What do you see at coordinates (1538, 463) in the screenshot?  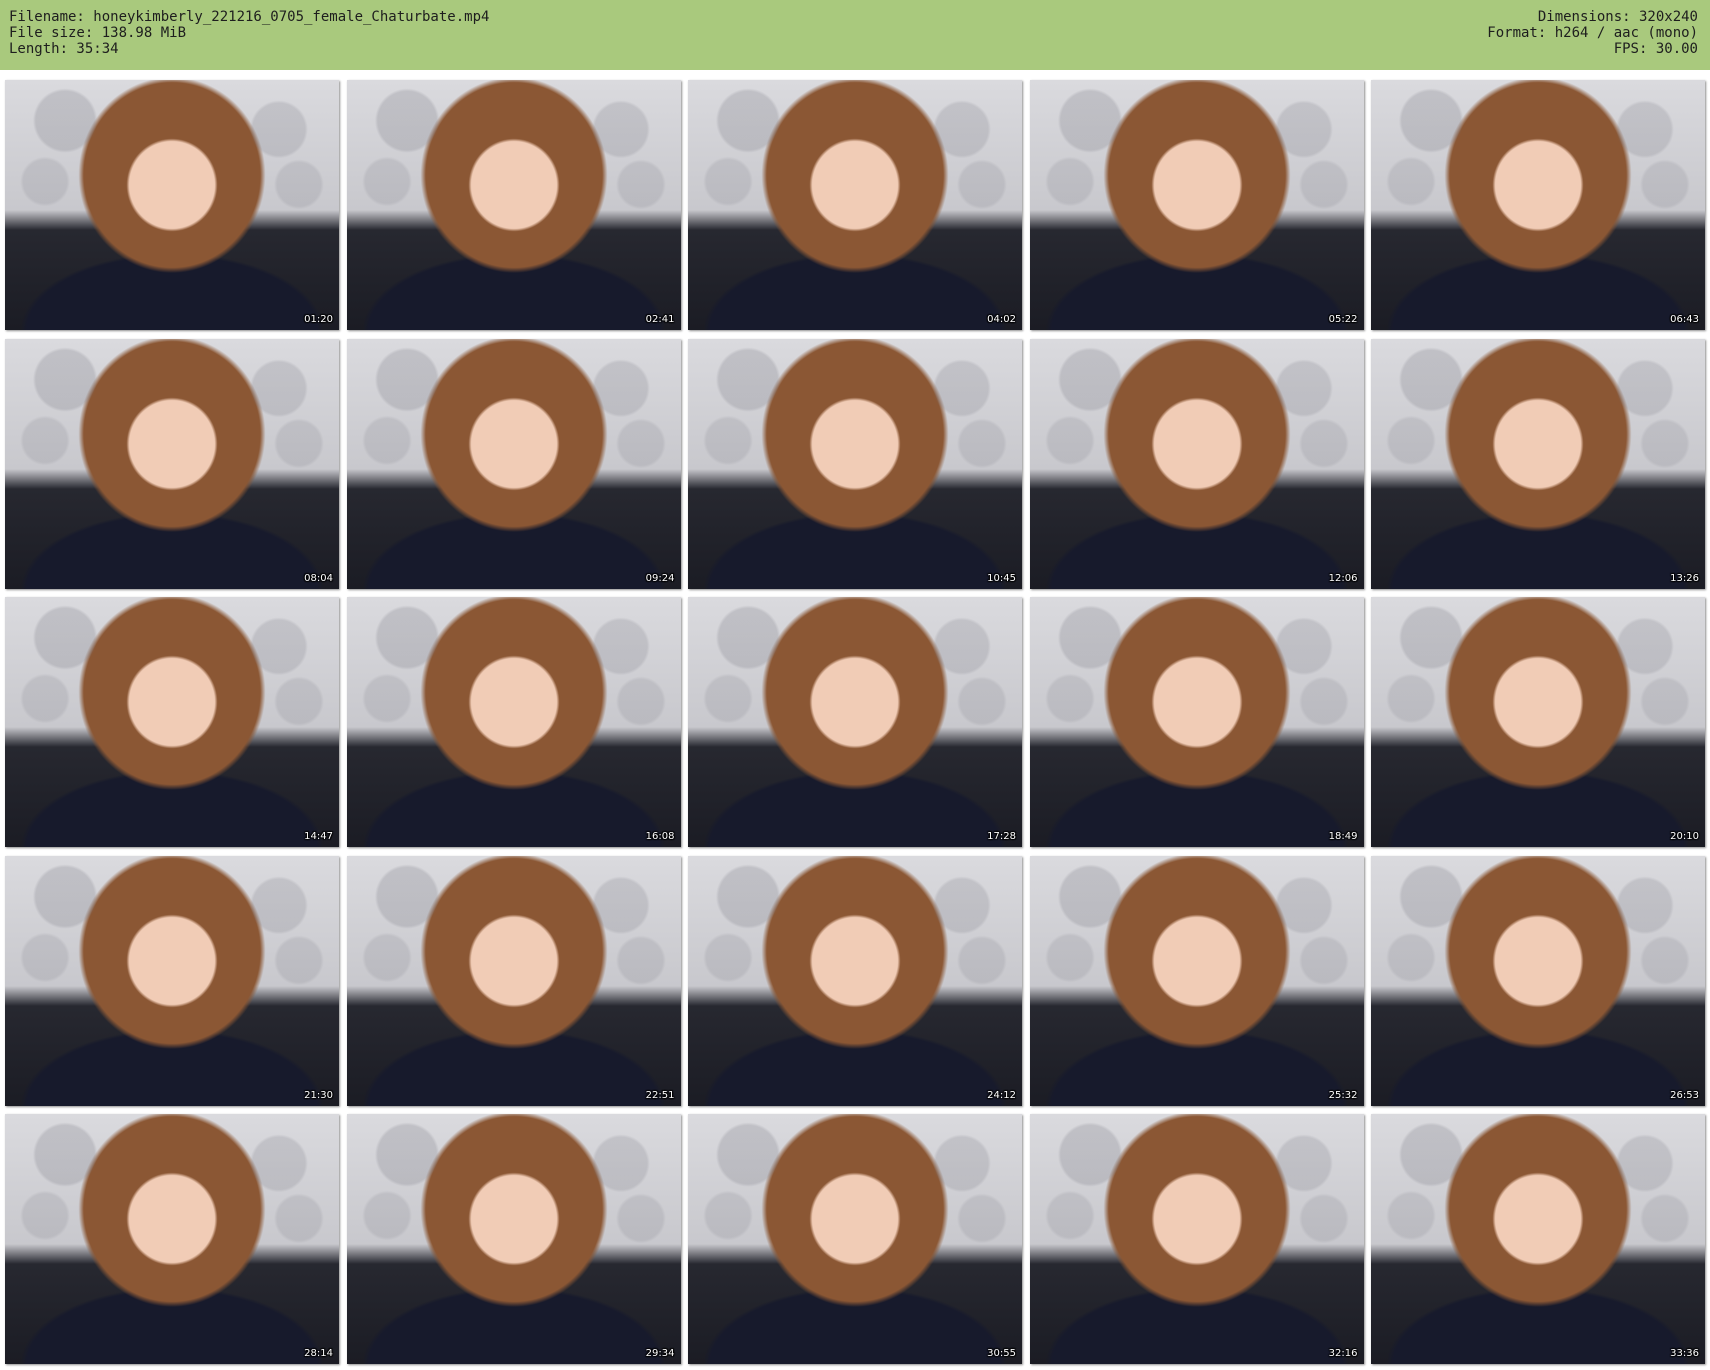 I see `video-thumbnail: 13:26` at bounding box center [1538, 463].